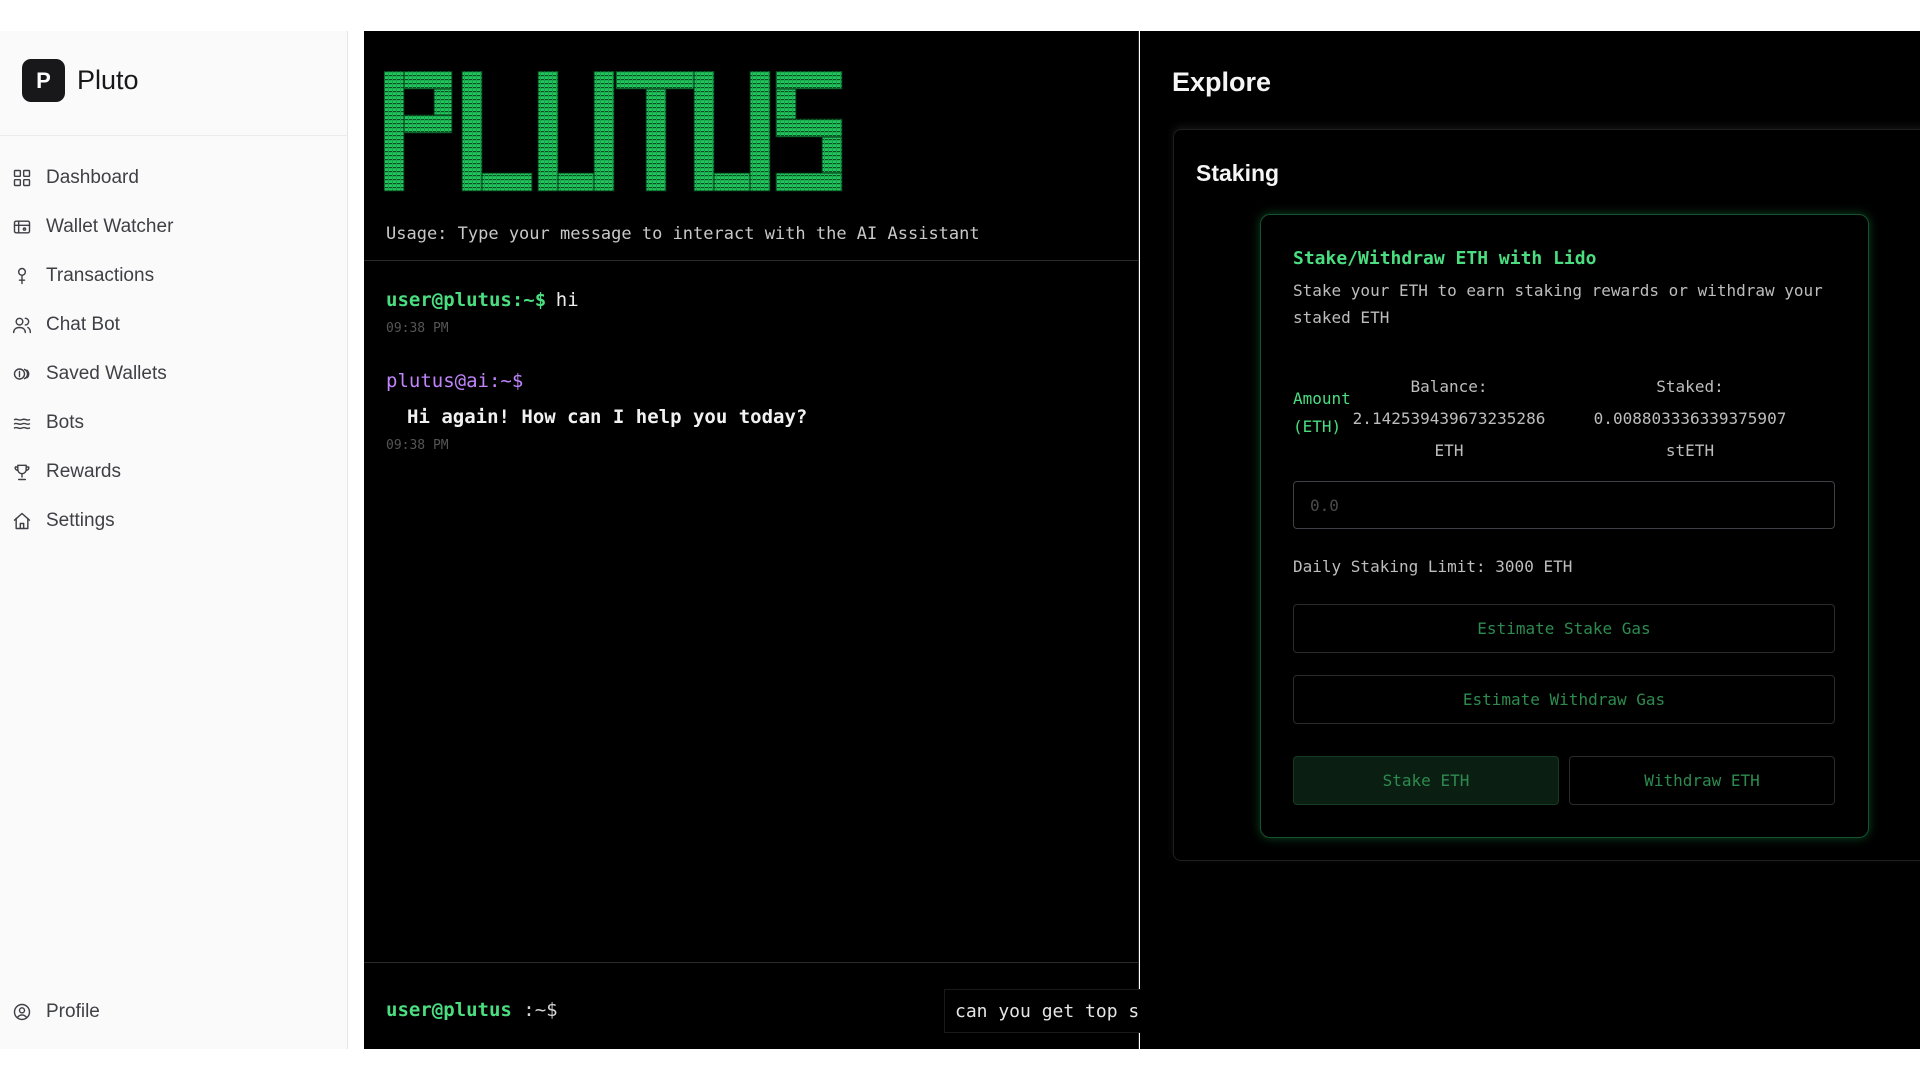 Image resolution: width=1920 pixels, height=1080 pixels. I want to click on wallet-icon, so click(22, 226).